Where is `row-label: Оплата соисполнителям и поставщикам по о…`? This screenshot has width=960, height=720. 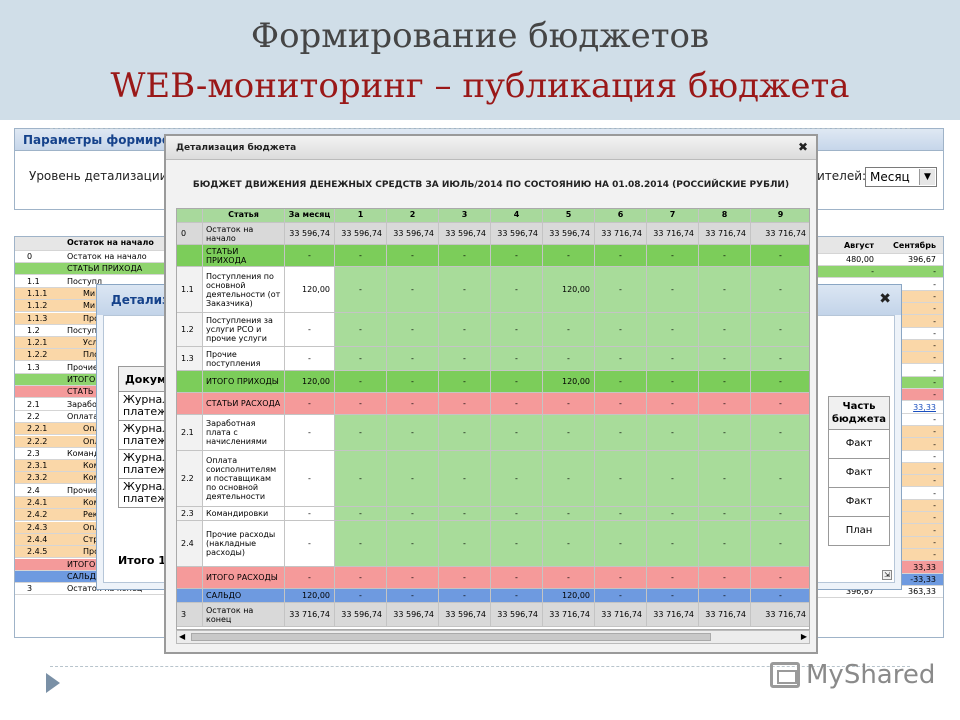
row-label: Оплата соисполнителям и поставщикам по о… is located at coordinates (244, 479).